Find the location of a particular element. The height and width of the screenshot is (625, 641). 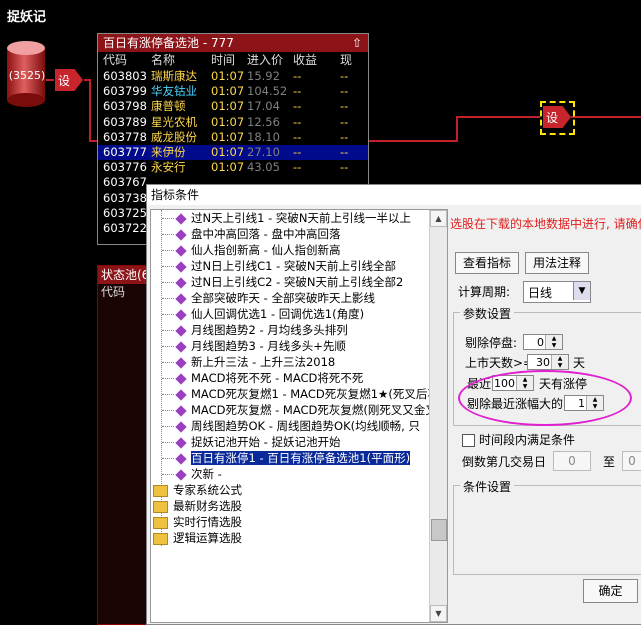

tree-formula-item: MACD将死不死 - MACD将死不死 is located at coordinates (262, 378).